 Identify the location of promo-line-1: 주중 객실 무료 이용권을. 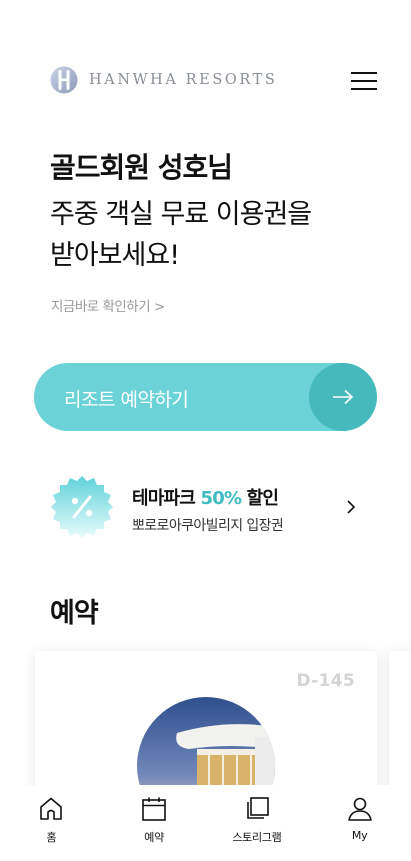
(181, 214).